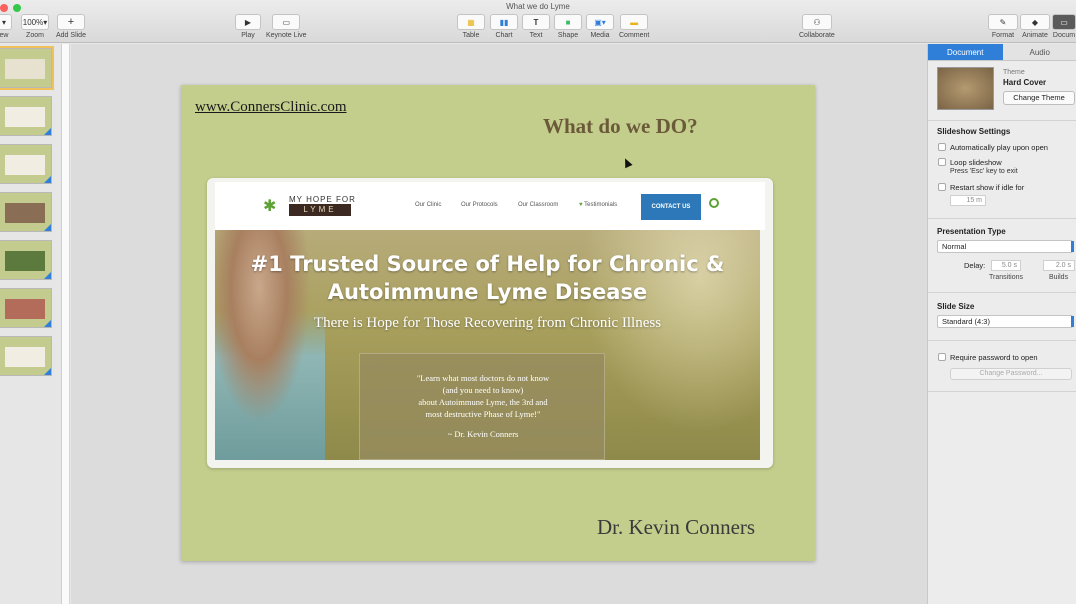 Image resolution: width=1076 pixels, height=604 pixels. I want to click on theme-name: Hard Cover, so click(1025, 82).